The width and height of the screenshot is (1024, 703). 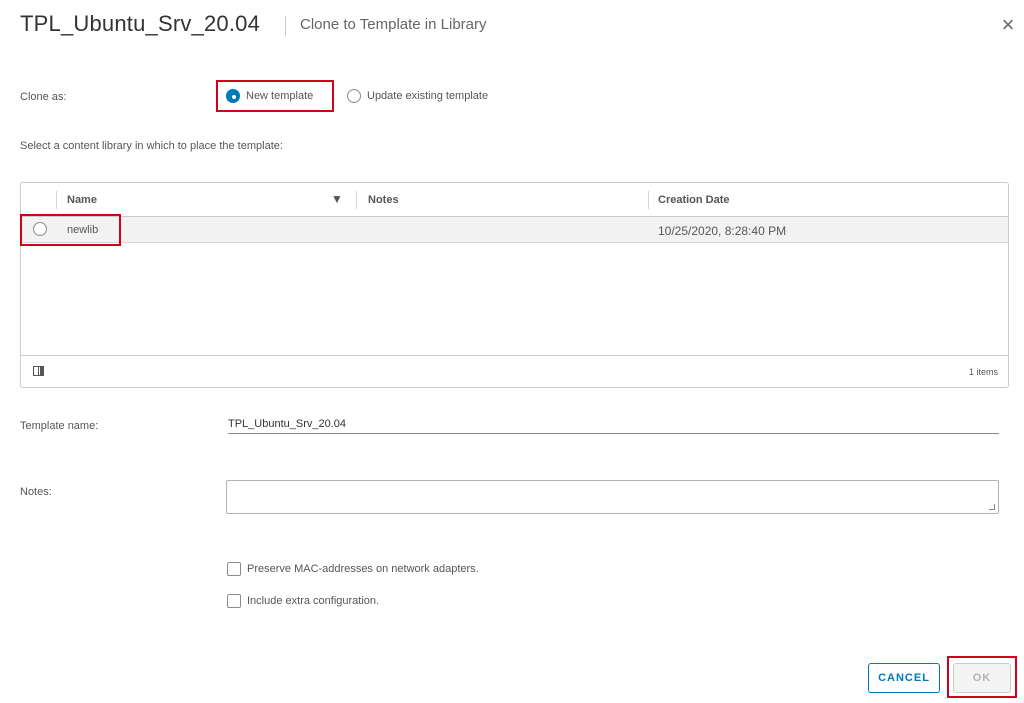 What do you see at coordinates (36, 492) in the screenshot?
I see `notes-label: Notes:` at bounding box center [36, 492].